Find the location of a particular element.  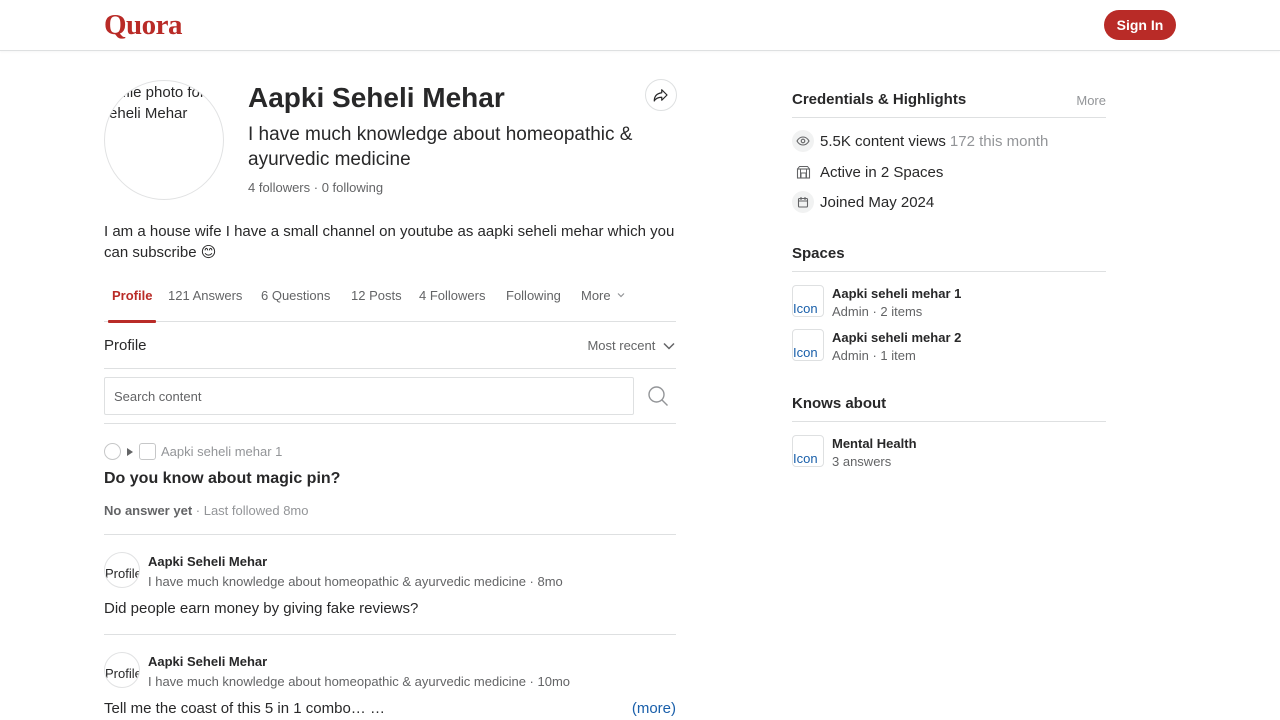

profile-name: Aapki Seheli Mehar is located at coordinates (376, 97).